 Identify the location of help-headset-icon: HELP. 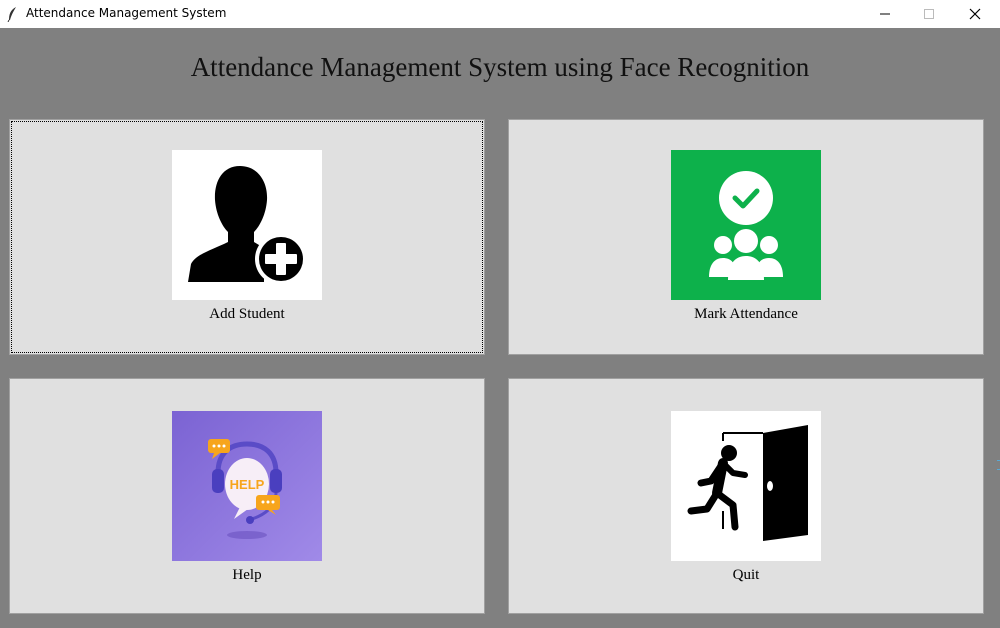
(247, 486).